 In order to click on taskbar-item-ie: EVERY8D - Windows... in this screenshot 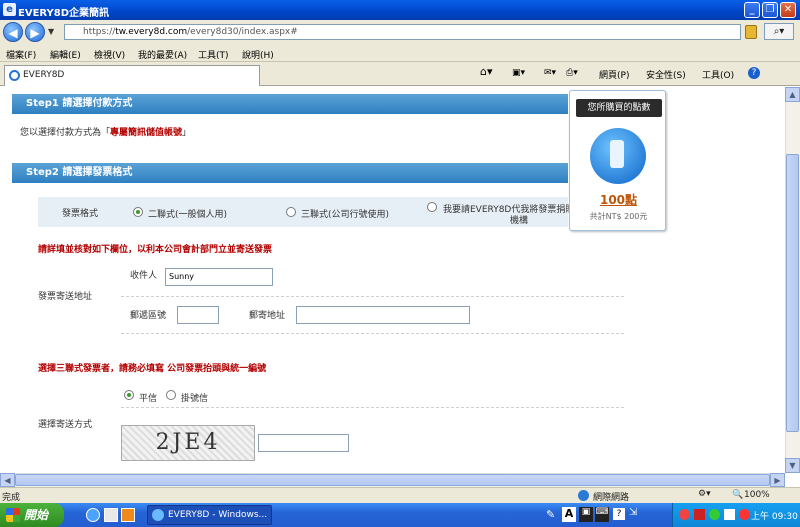, I will do `click(209, 515)`.